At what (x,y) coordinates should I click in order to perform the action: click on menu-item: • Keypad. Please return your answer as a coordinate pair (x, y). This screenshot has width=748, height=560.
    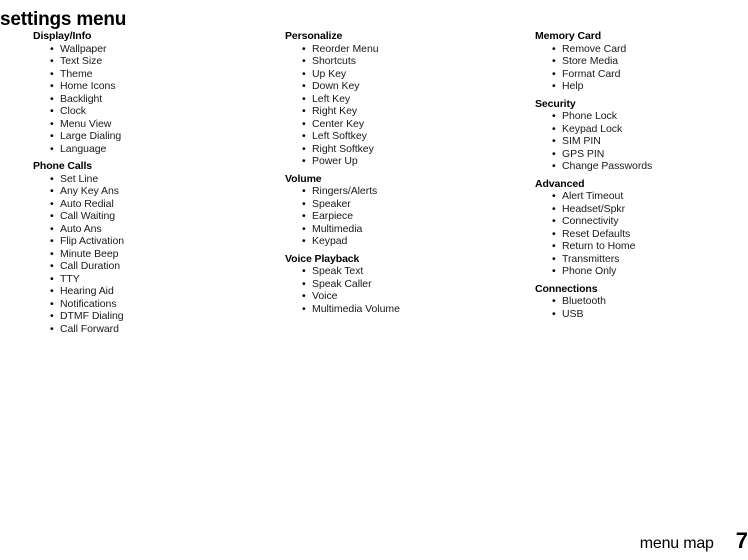
    Looking at the image, I should click on (400, 241).